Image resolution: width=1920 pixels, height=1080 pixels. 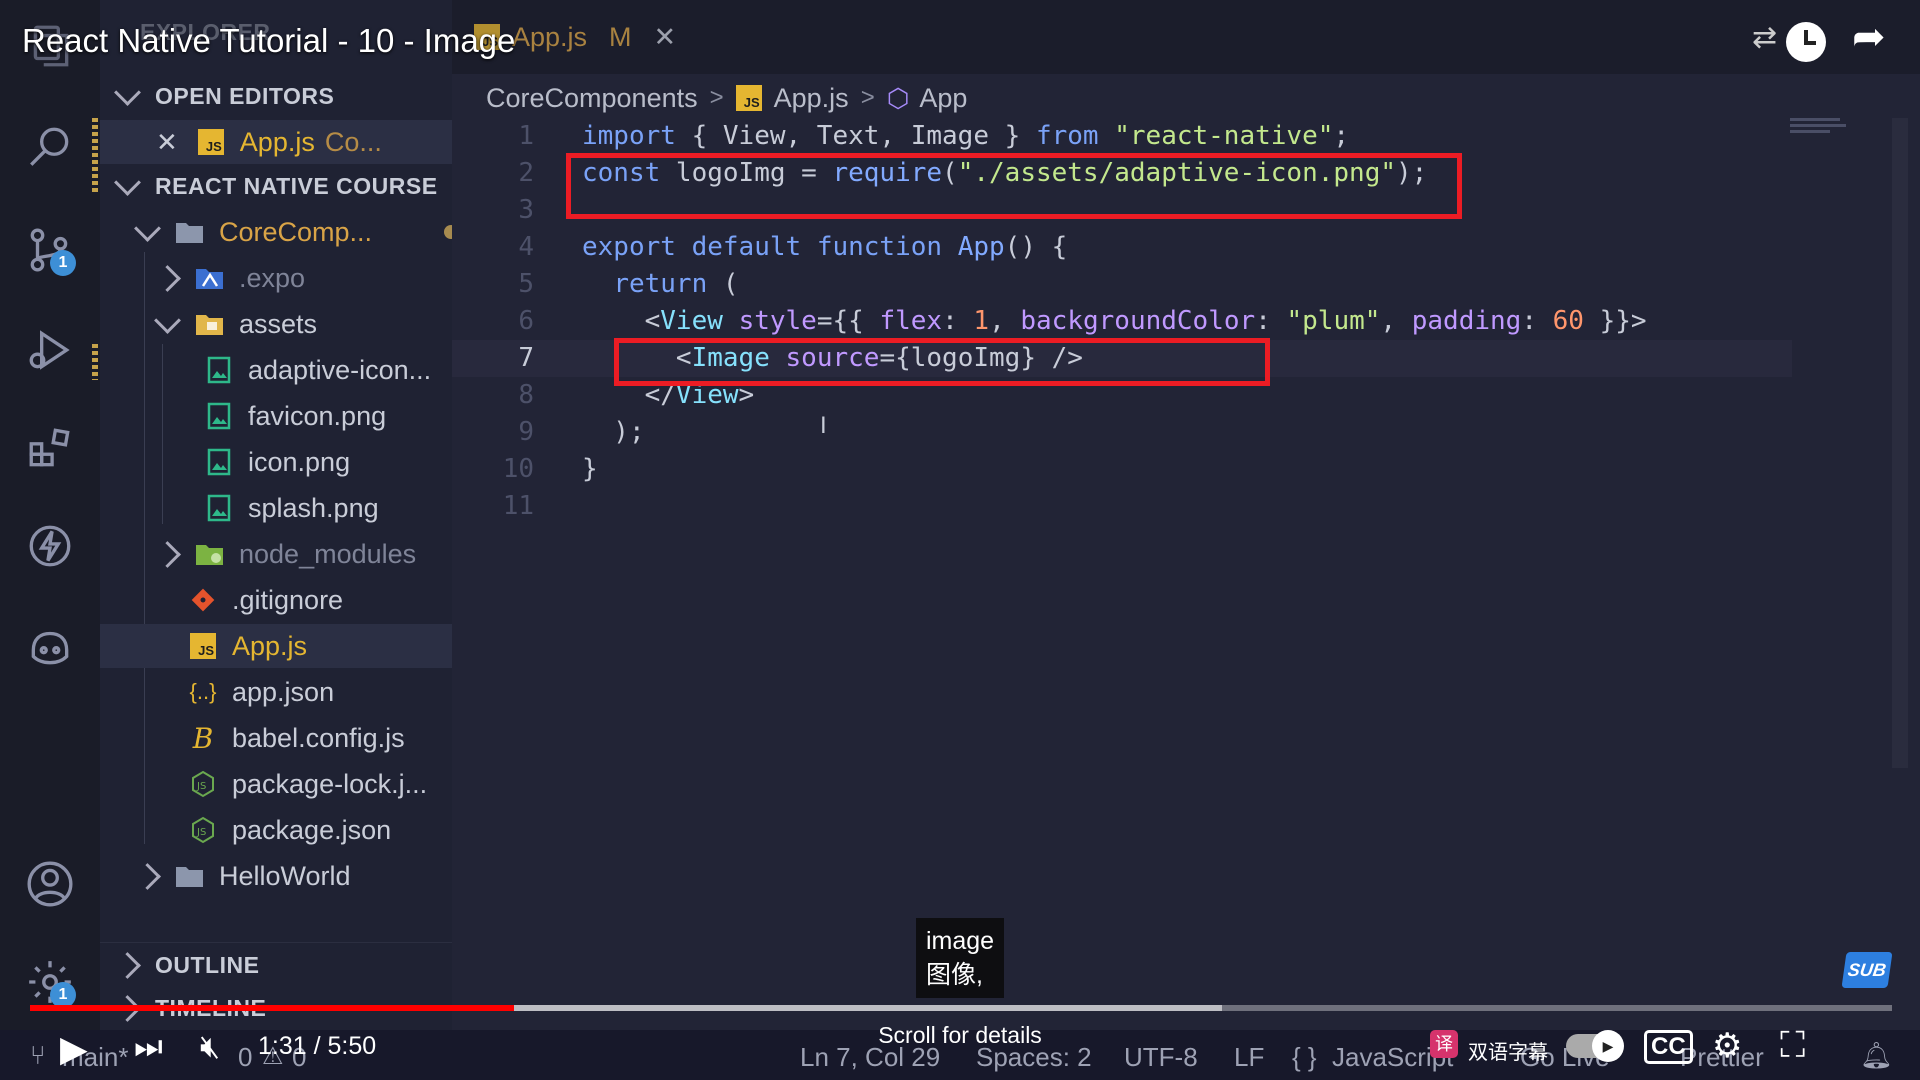 What do you see at coordinates (526, 395) in the screenshot?
I see `line-number: 8` at bounding box center [526, 395].